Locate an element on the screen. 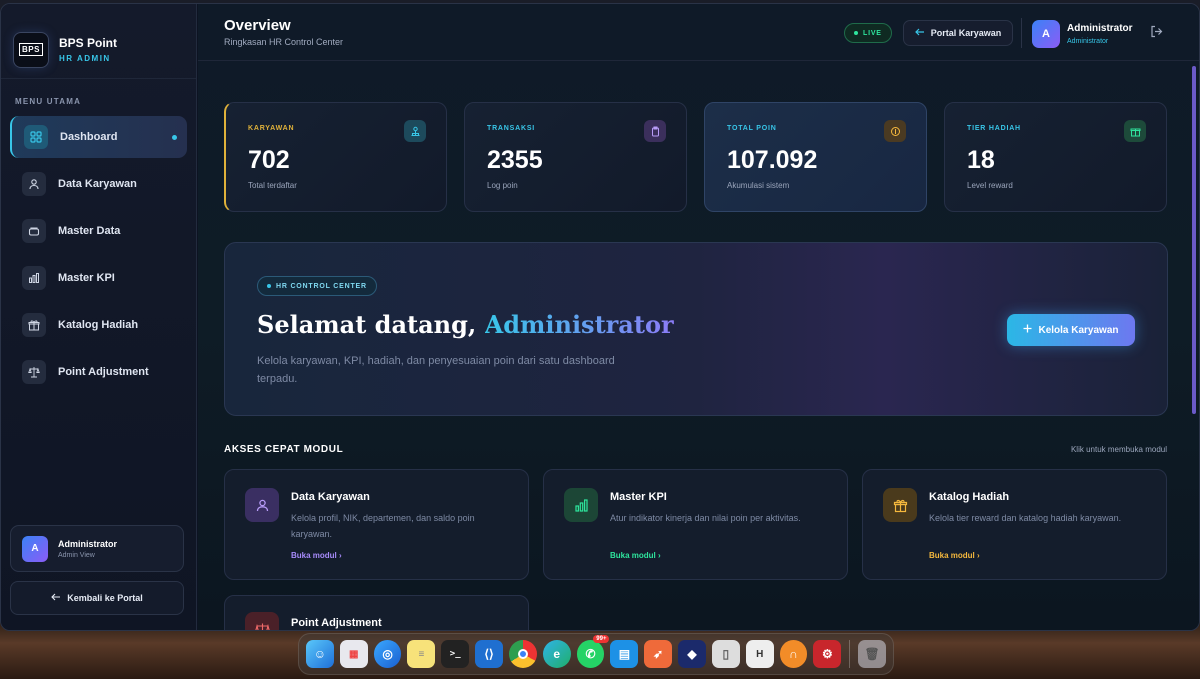 The height and width of the screenshot is (679, 1200). kelola-karyawan-button: Kelola Karyawan is located at coordinates (1071, 330).